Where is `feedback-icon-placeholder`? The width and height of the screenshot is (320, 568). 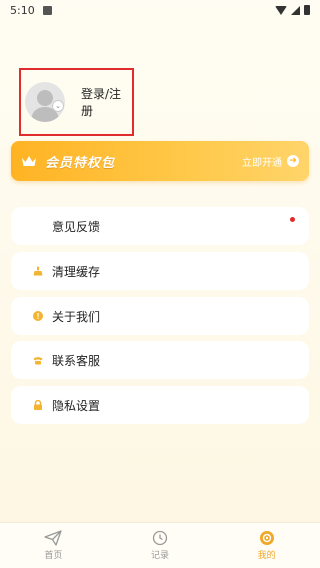
feedback-icon-placeholder is located at coordinates (38, 226).